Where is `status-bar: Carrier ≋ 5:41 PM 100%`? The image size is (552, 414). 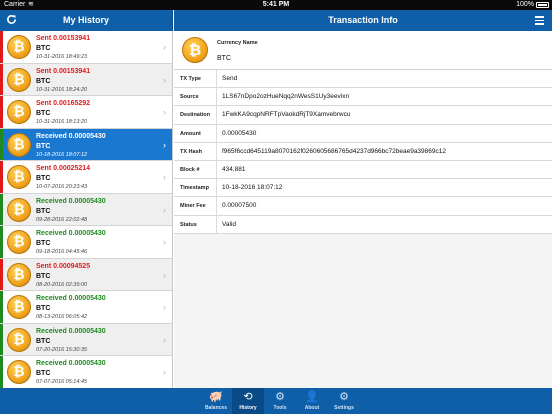
status-bar: Carrier ≋ 5:41 PM 100% is located at coordinates (276, 5).